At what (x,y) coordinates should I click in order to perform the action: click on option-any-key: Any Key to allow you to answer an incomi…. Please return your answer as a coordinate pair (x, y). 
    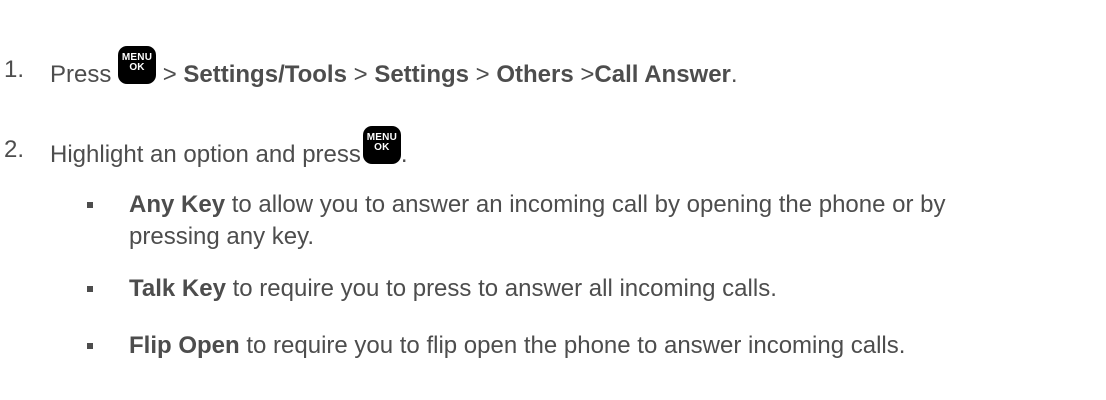
    Looking at the image, I should click on (537, 205).